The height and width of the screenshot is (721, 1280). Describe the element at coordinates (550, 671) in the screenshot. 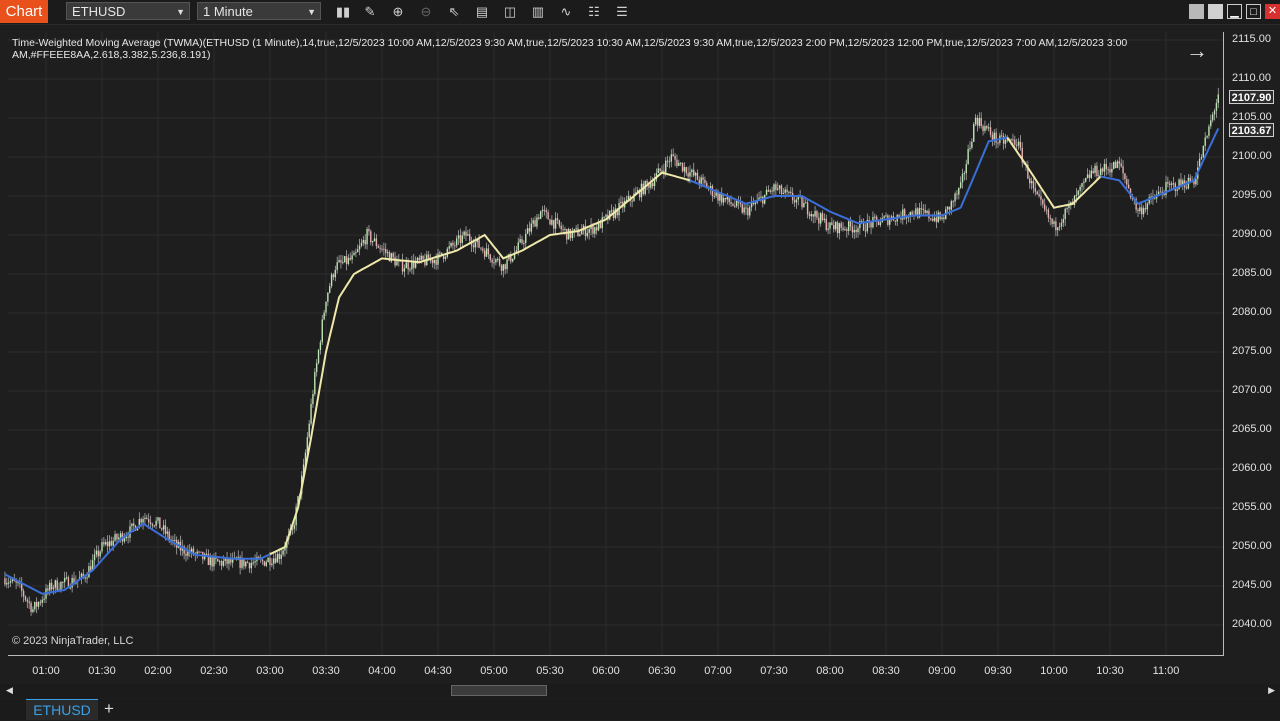

I see `time-tick-label: 05:30` at that location.